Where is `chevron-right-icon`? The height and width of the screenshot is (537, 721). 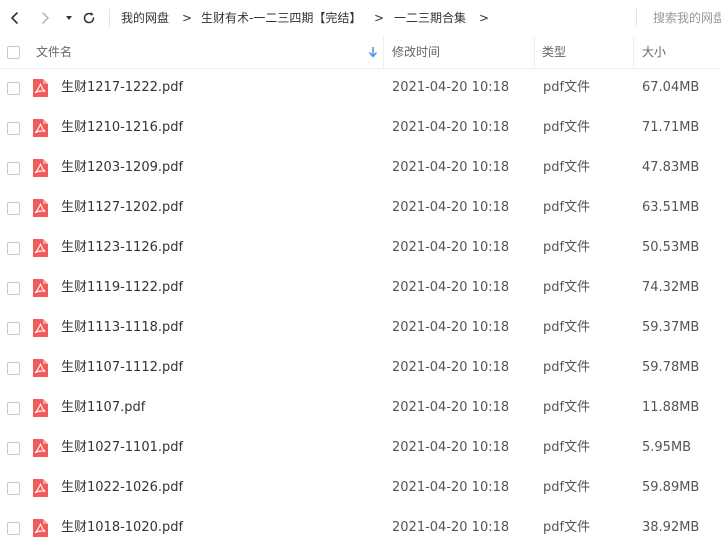 chevron-right-icon is located at coordinates (45, 18).